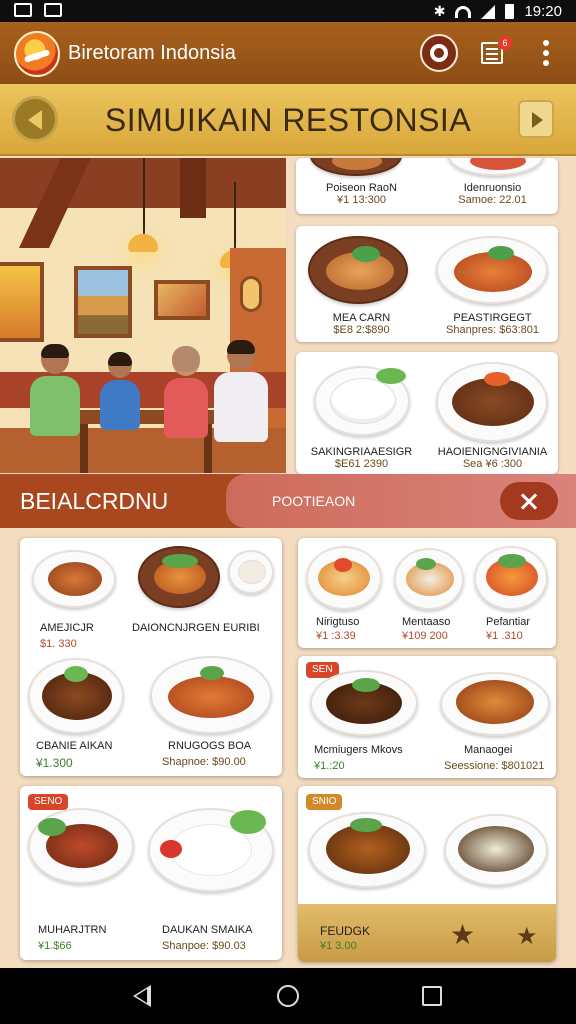 Image resolution: width=576 pixels, height=1024 pixels. What do you see at coordinates (510, 11) in the screenshot?
I see `battery-icon` at bounding box center [510, 11].